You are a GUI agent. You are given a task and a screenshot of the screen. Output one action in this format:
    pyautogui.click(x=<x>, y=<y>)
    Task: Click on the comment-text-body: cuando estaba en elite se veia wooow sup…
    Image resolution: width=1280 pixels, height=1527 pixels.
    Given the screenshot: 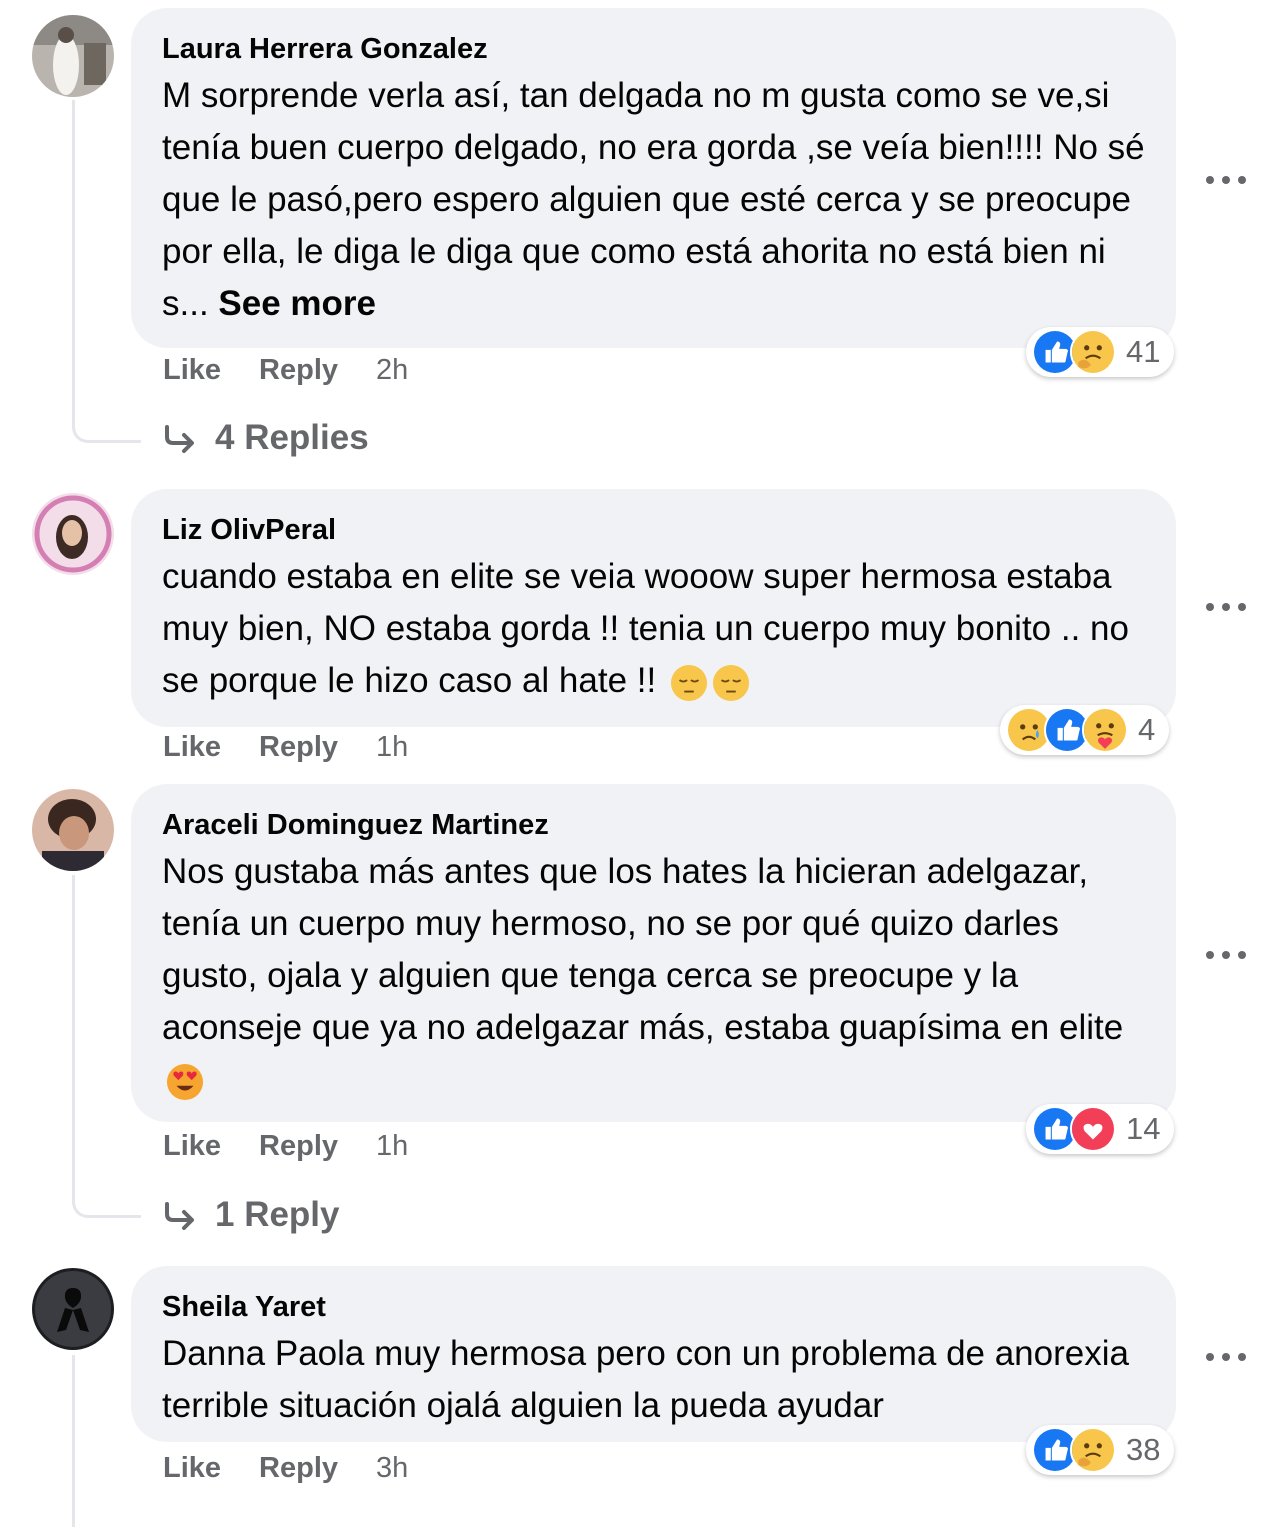 What is the action you would take?
    pyautogui.click(x=645, y=628)
    